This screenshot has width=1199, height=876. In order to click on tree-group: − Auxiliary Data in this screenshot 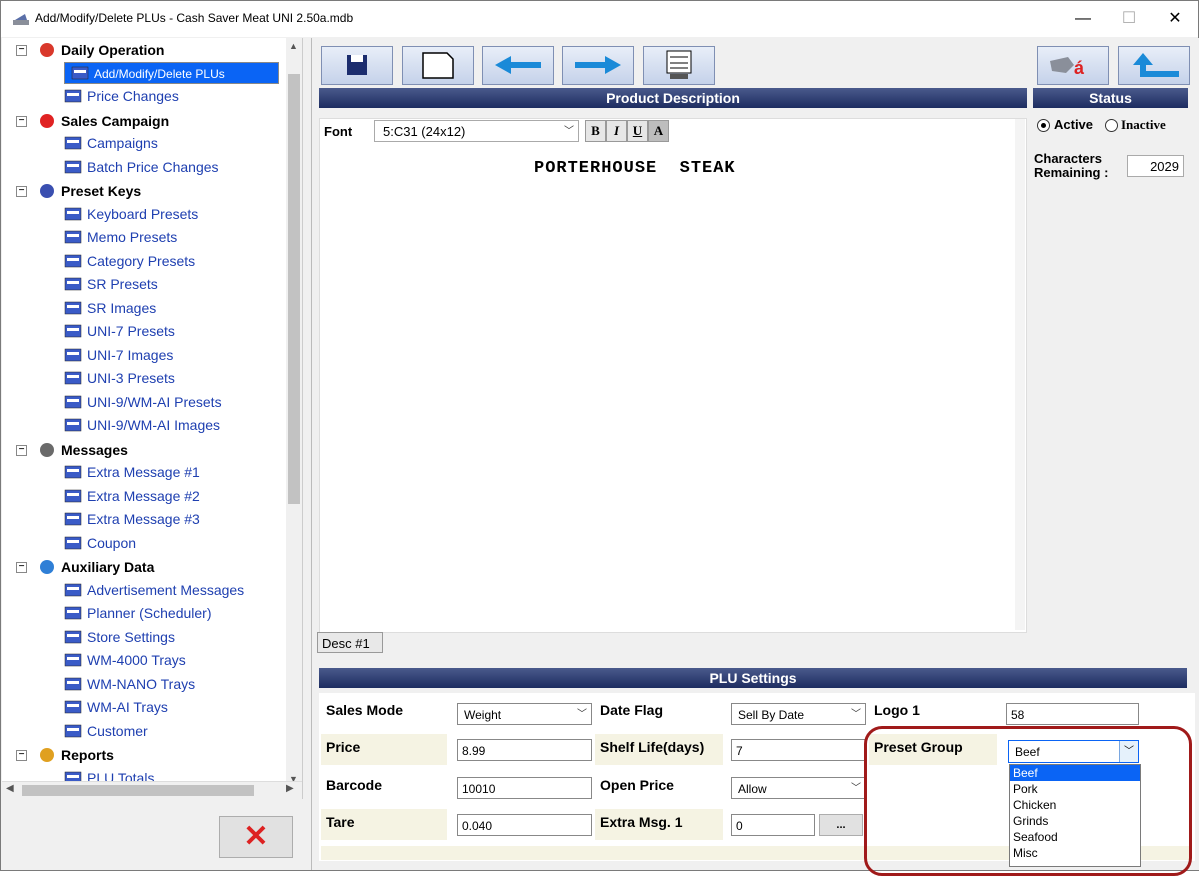, I will do `click(85, 567)`.